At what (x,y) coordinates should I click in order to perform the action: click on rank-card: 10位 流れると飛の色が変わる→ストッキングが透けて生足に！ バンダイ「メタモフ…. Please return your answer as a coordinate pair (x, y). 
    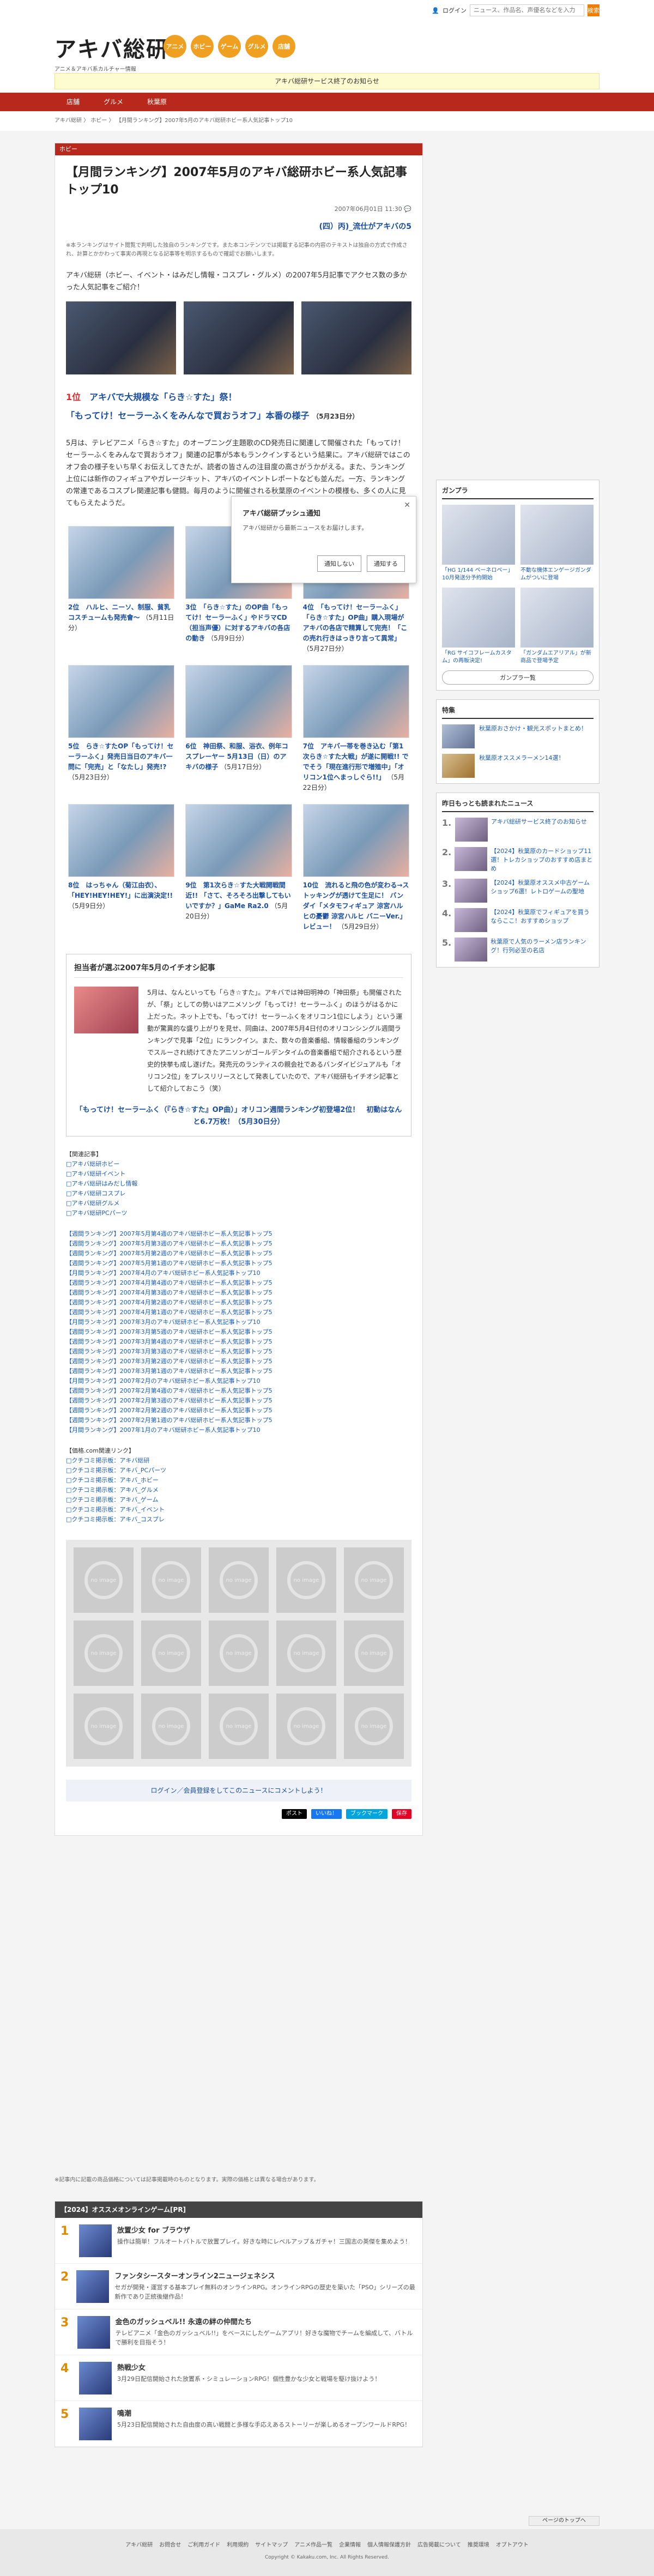
    Looking at the image, I should click on (356, 868).